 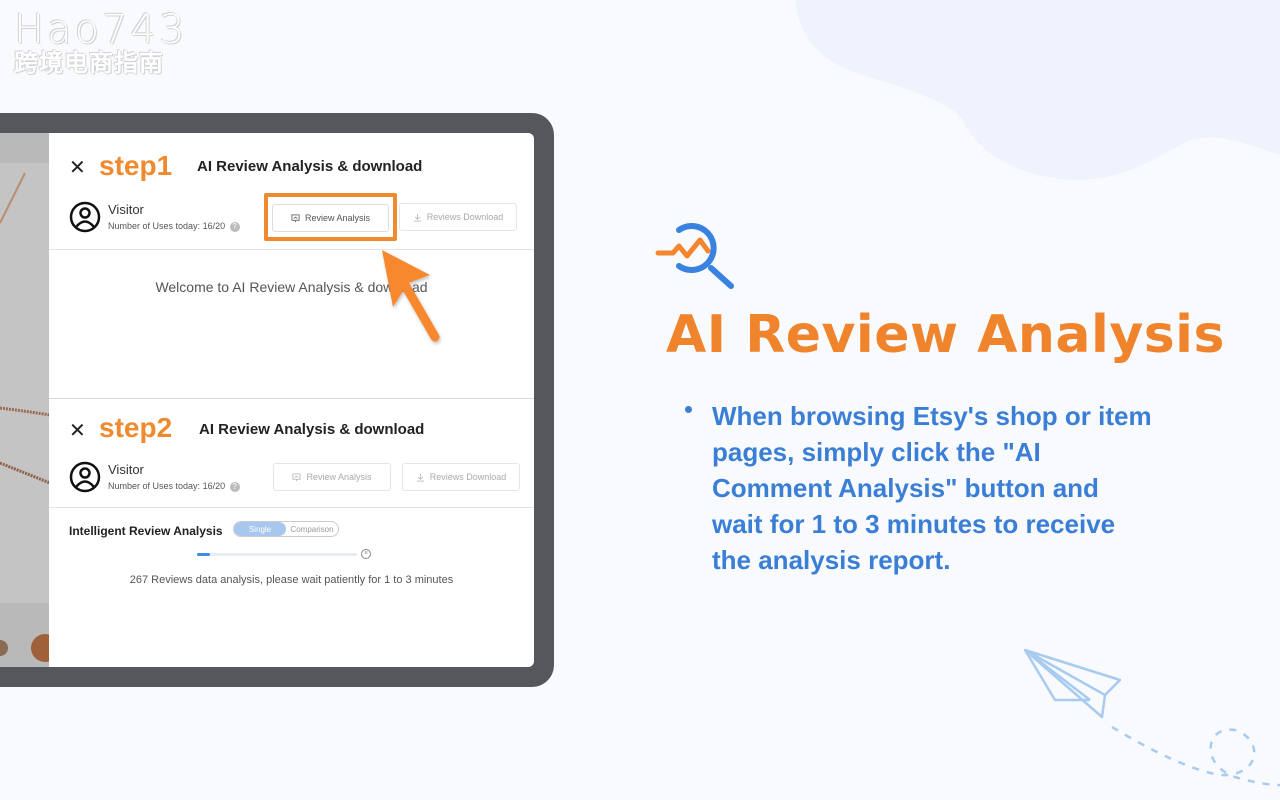 I want to click on review-analysis-label: Review Analysis, so click(x=339, y=477).